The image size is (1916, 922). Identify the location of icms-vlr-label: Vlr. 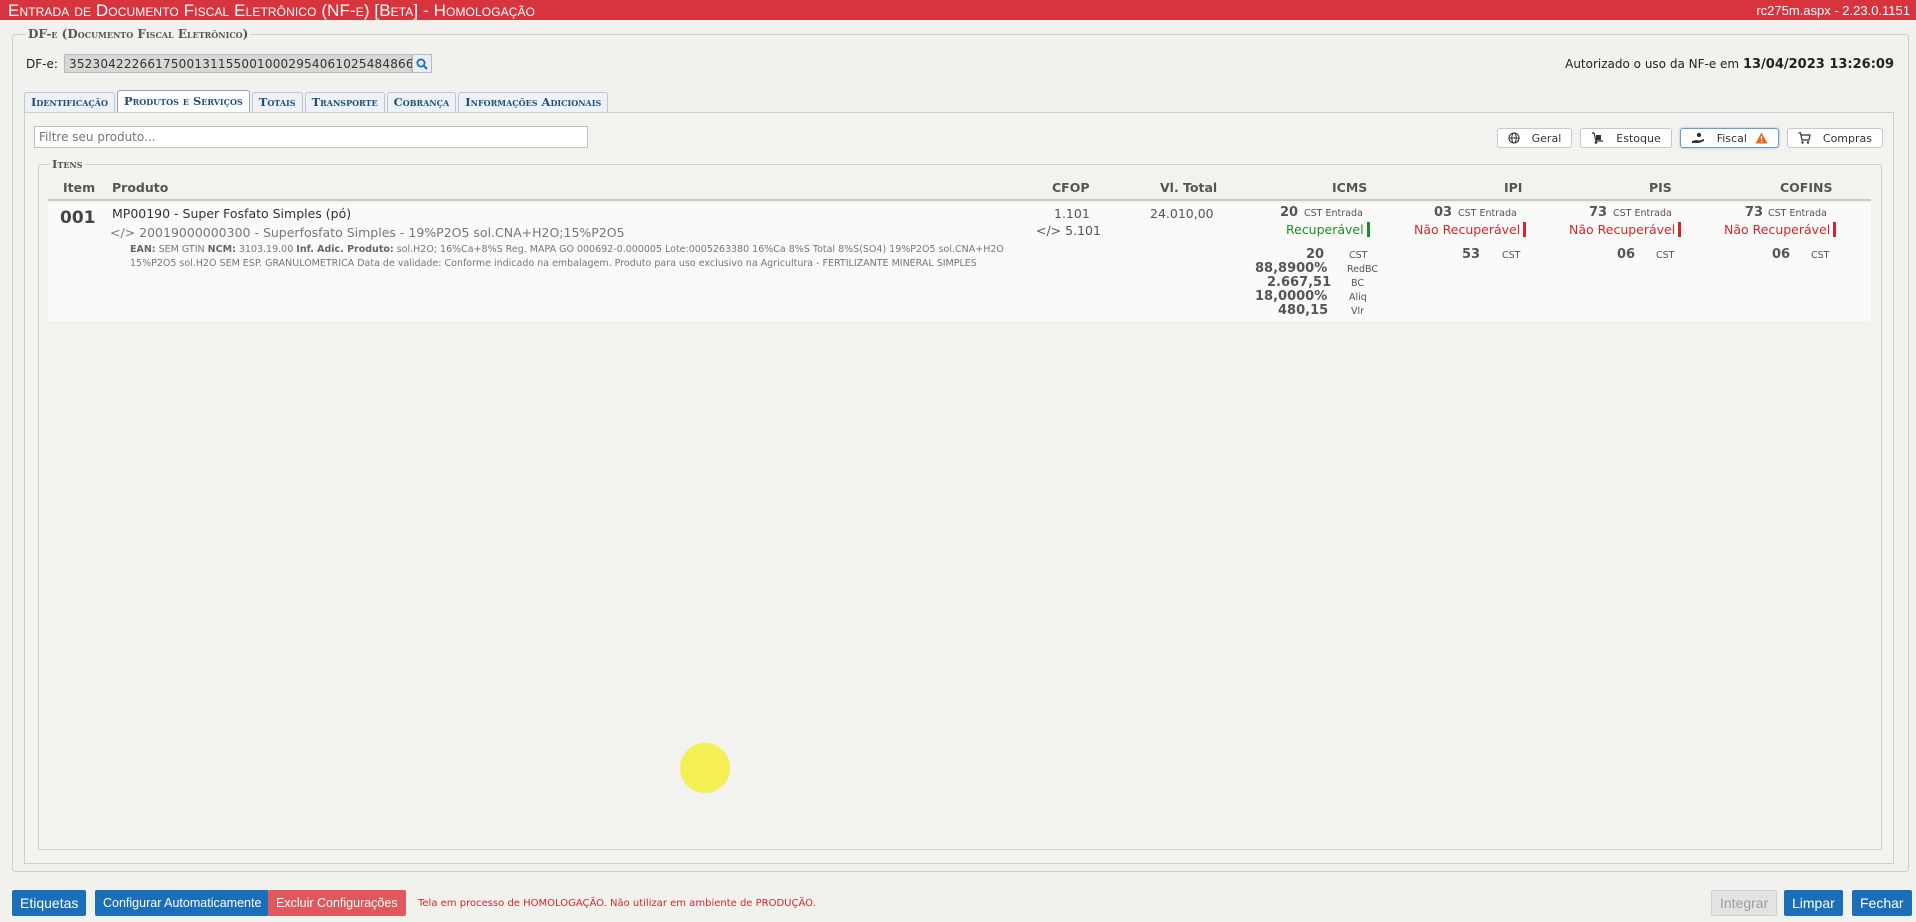
(1358, 311).